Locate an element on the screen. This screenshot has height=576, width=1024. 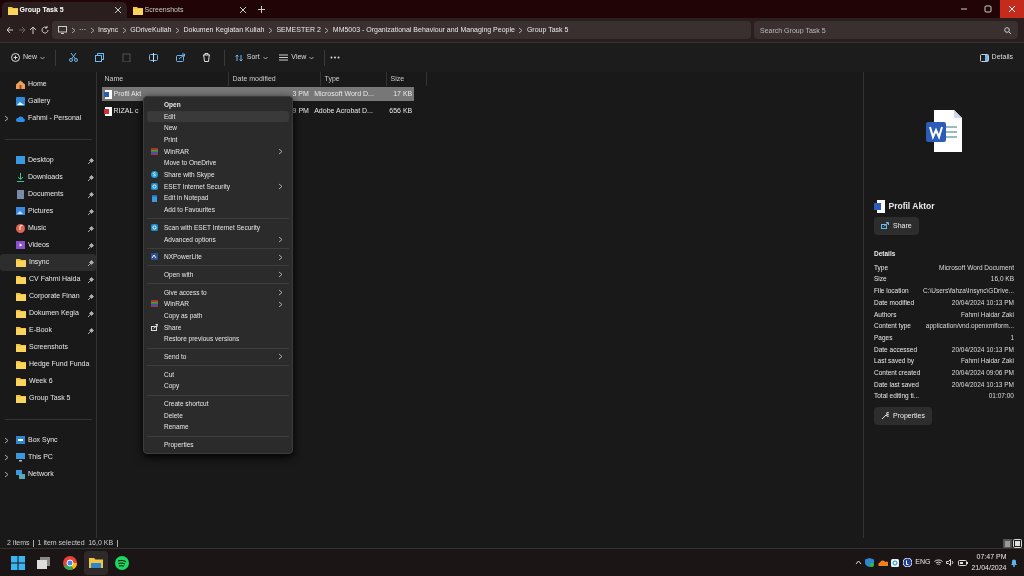
details-pane-icon is located at coordinates (984, 57).